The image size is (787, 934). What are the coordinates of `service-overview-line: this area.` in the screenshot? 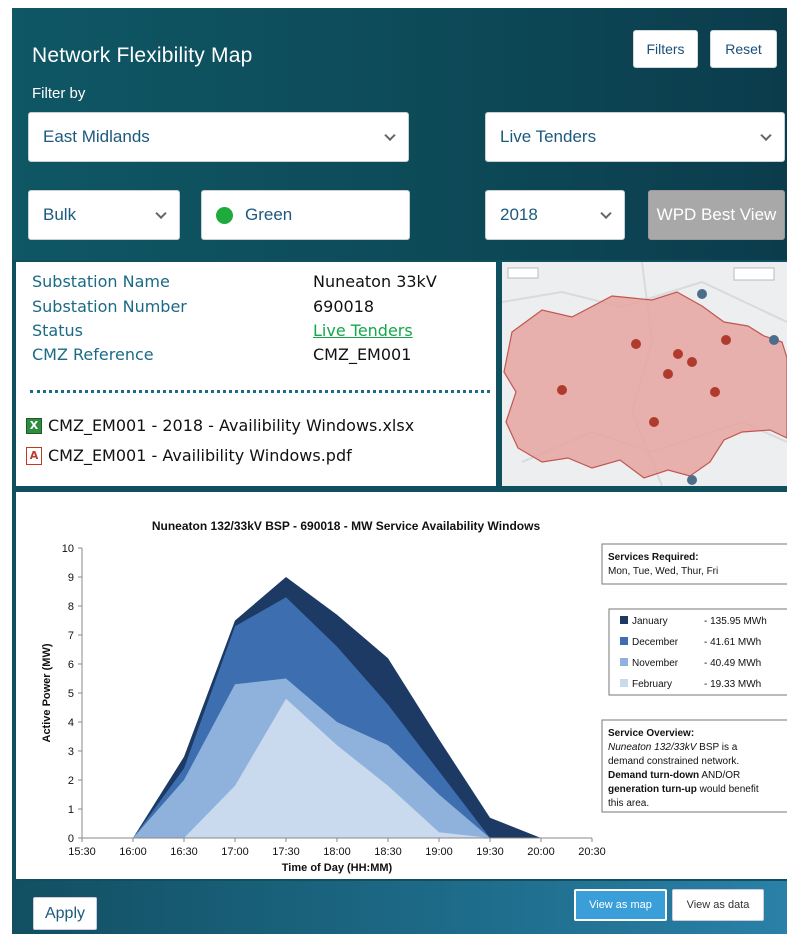 It's located at (628, 803).